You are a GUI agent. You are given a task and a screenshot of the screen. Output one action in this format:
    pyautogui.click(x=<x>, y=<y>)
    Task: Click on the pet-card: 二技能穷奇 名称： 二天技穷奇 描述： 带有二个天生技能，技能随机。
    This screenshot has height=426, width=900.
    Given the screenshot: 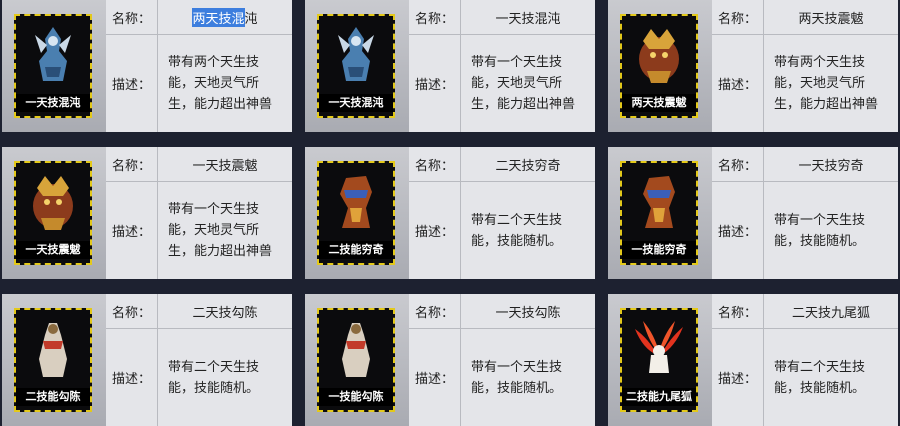 What is the action you would take?
    pyautogui.click(x=450, y=213)
    